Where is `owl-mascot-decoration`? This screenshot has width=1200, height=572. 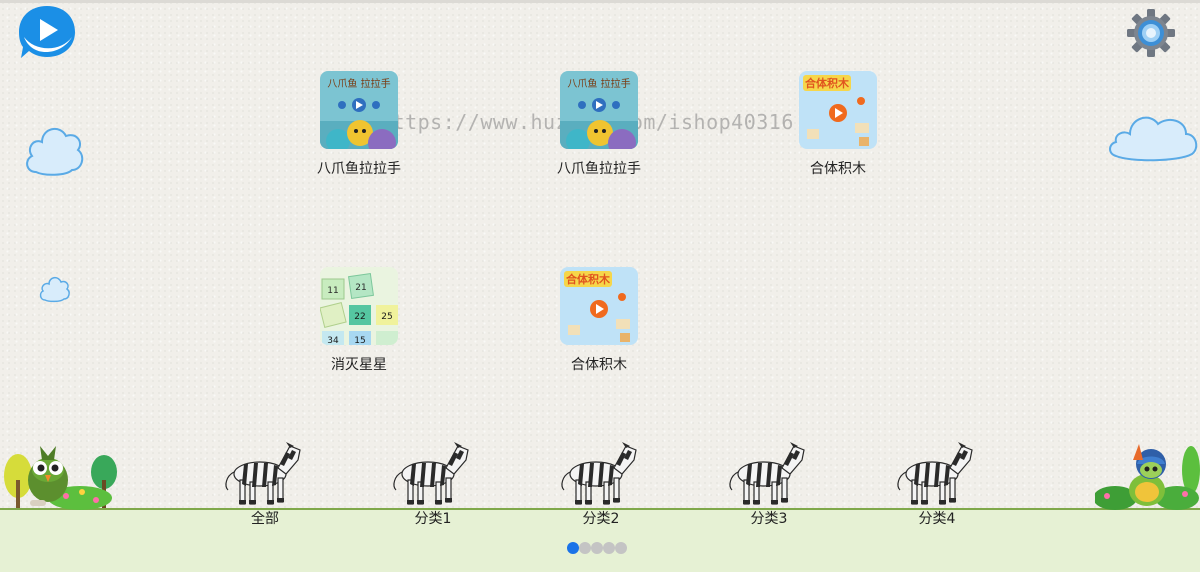 owl-mascot-decoration is located at coordinates (62, 477).